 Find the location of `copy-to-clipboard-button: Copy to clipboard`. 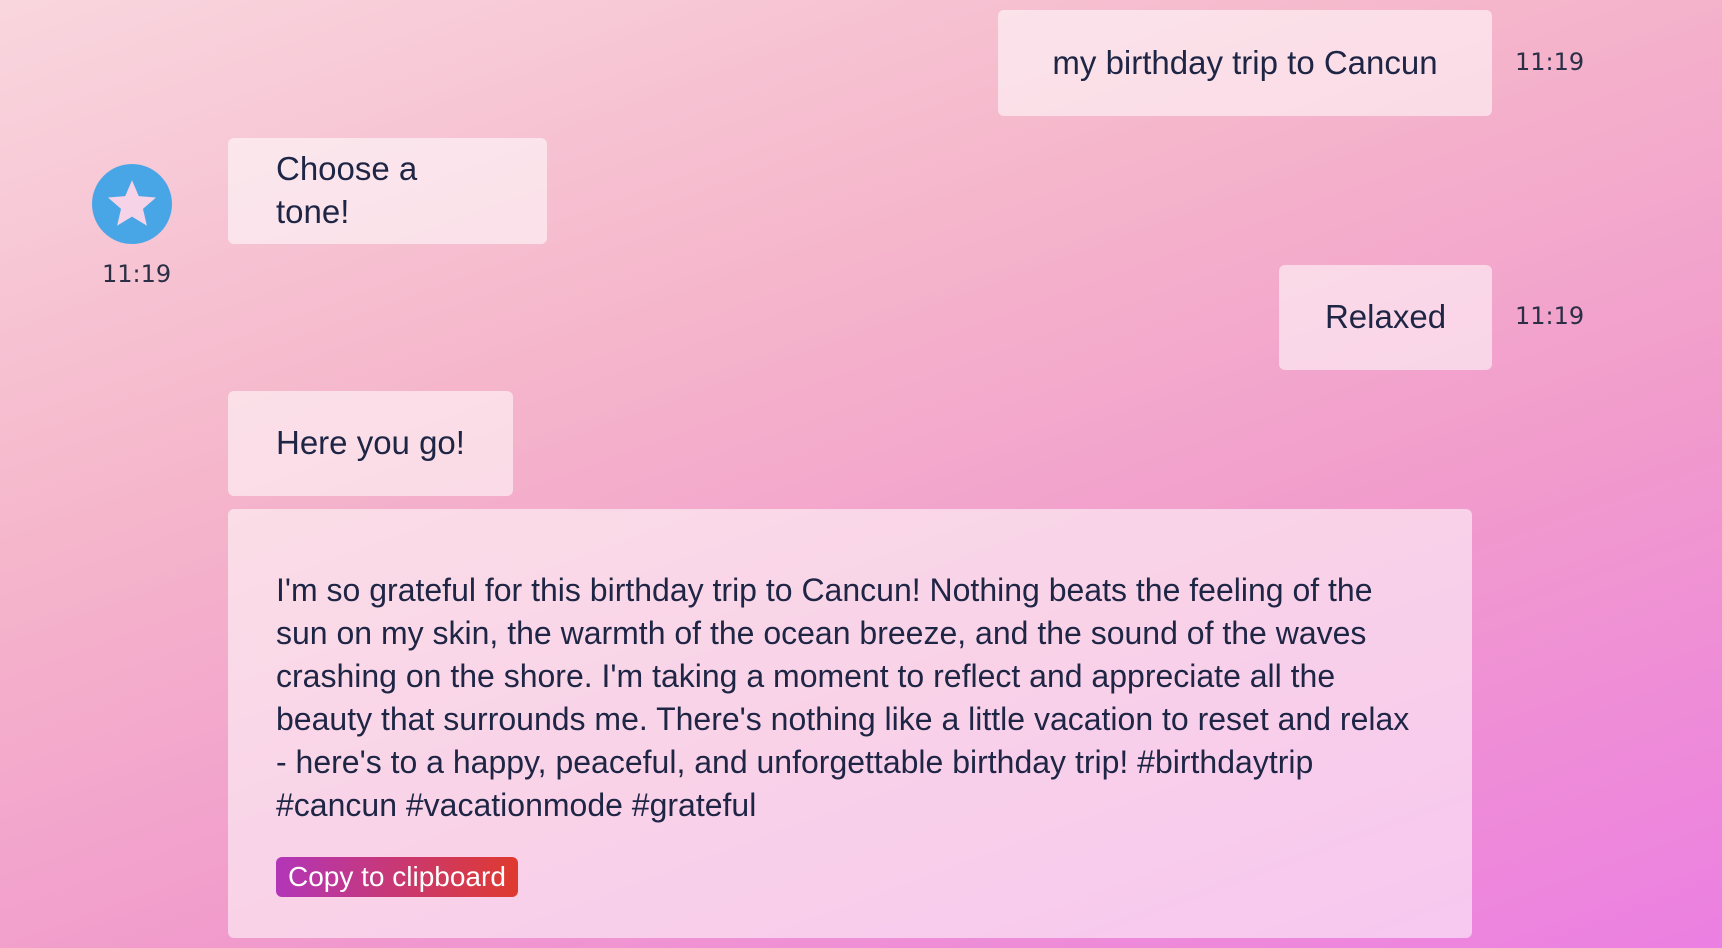

copy-to-clipboard-button: Copy to clipboard is located at coordinates (397, 877).